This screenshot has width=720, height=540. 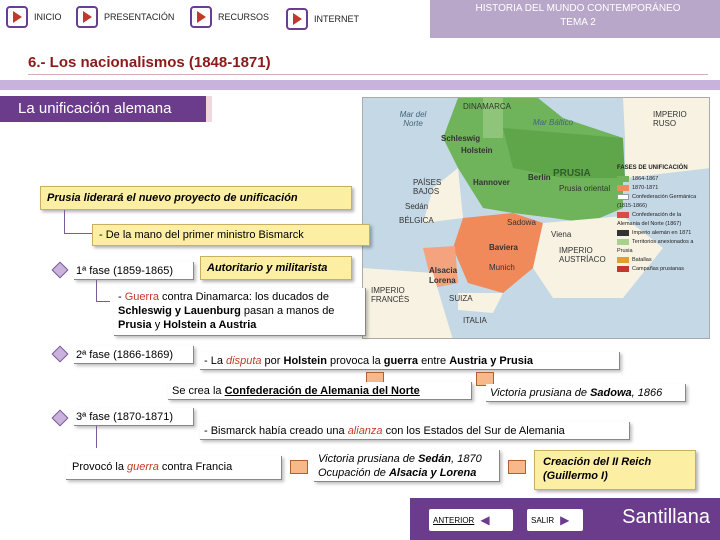 What do you see at coordinates (276, 268) in the screenshot?
I see `box-autoritario: Autoritario y militarista` at bounding box center [276, 268].